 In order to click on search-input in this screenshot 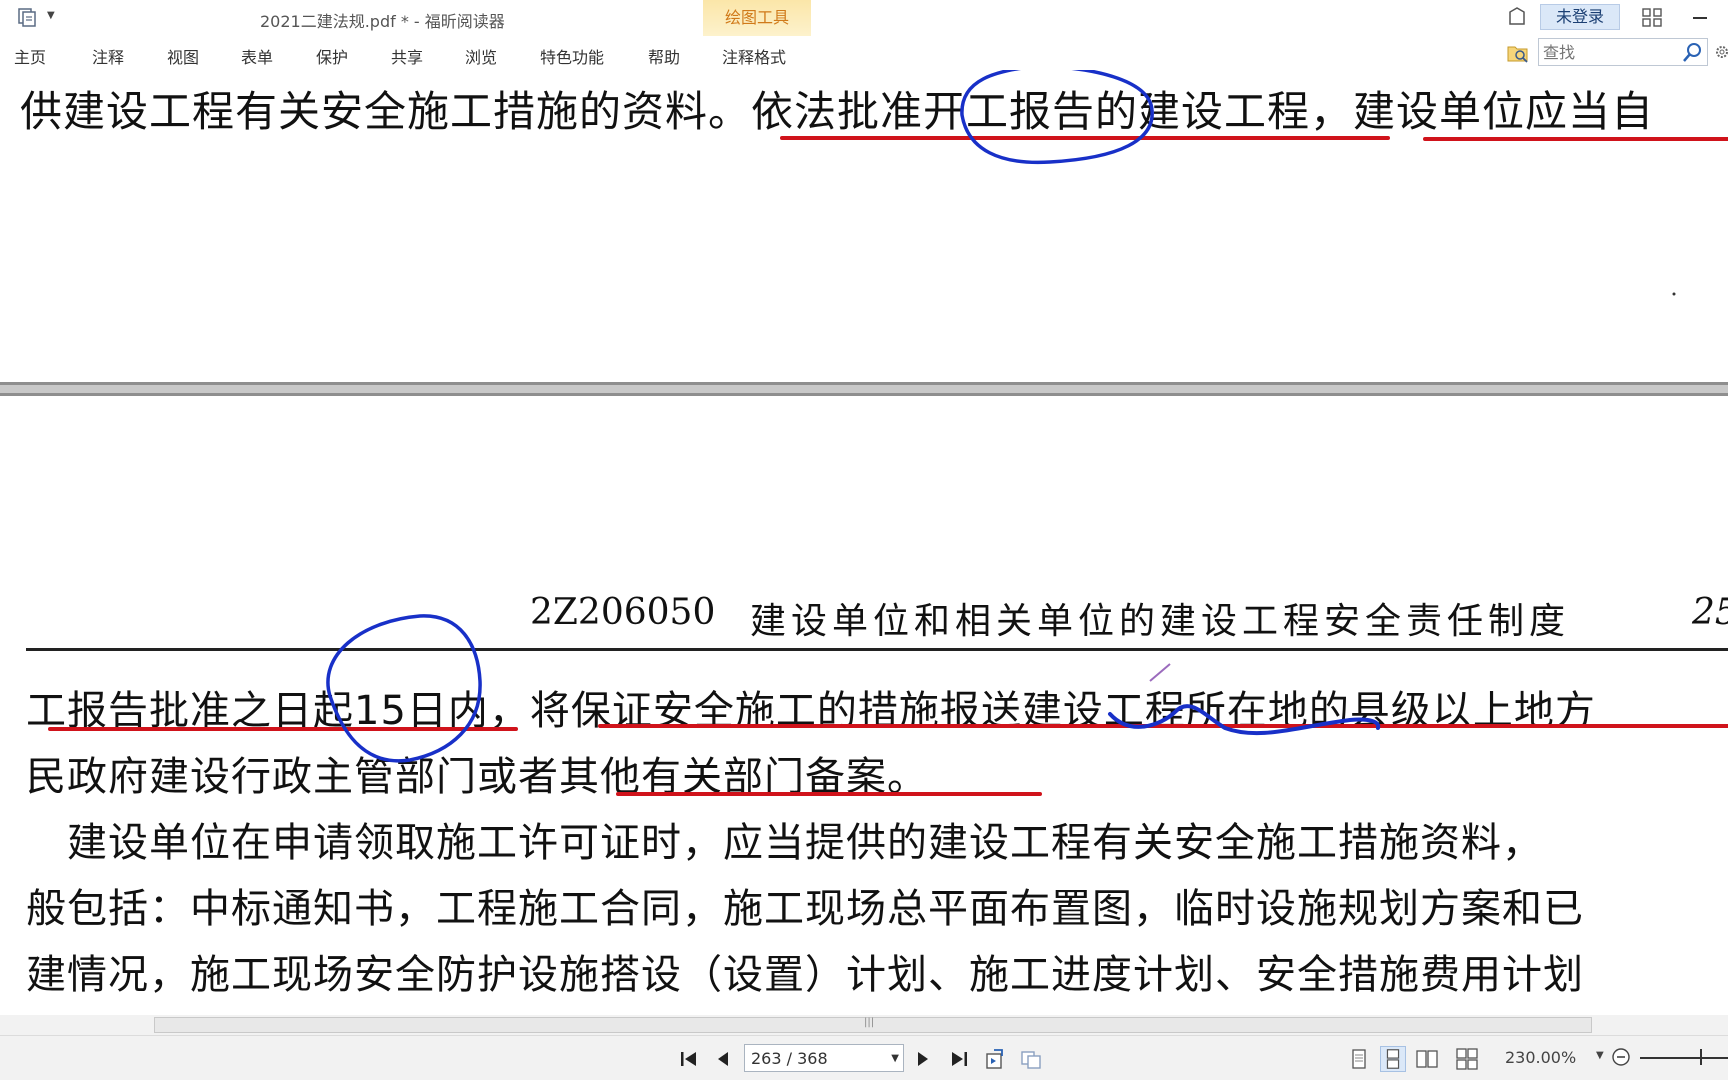, I will do `click(1608, 52)`.